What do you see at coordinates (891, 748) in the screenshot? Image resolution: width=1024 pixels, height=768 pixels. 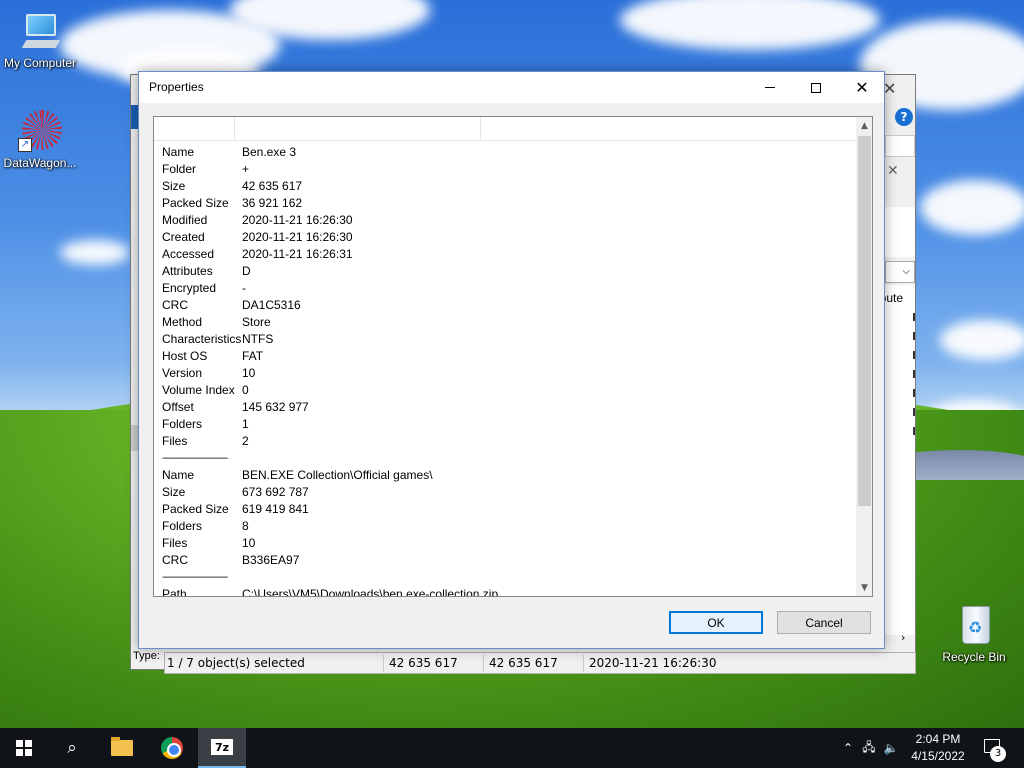 I see `volume-icon: 🔈` at bounding box center [891, 748].